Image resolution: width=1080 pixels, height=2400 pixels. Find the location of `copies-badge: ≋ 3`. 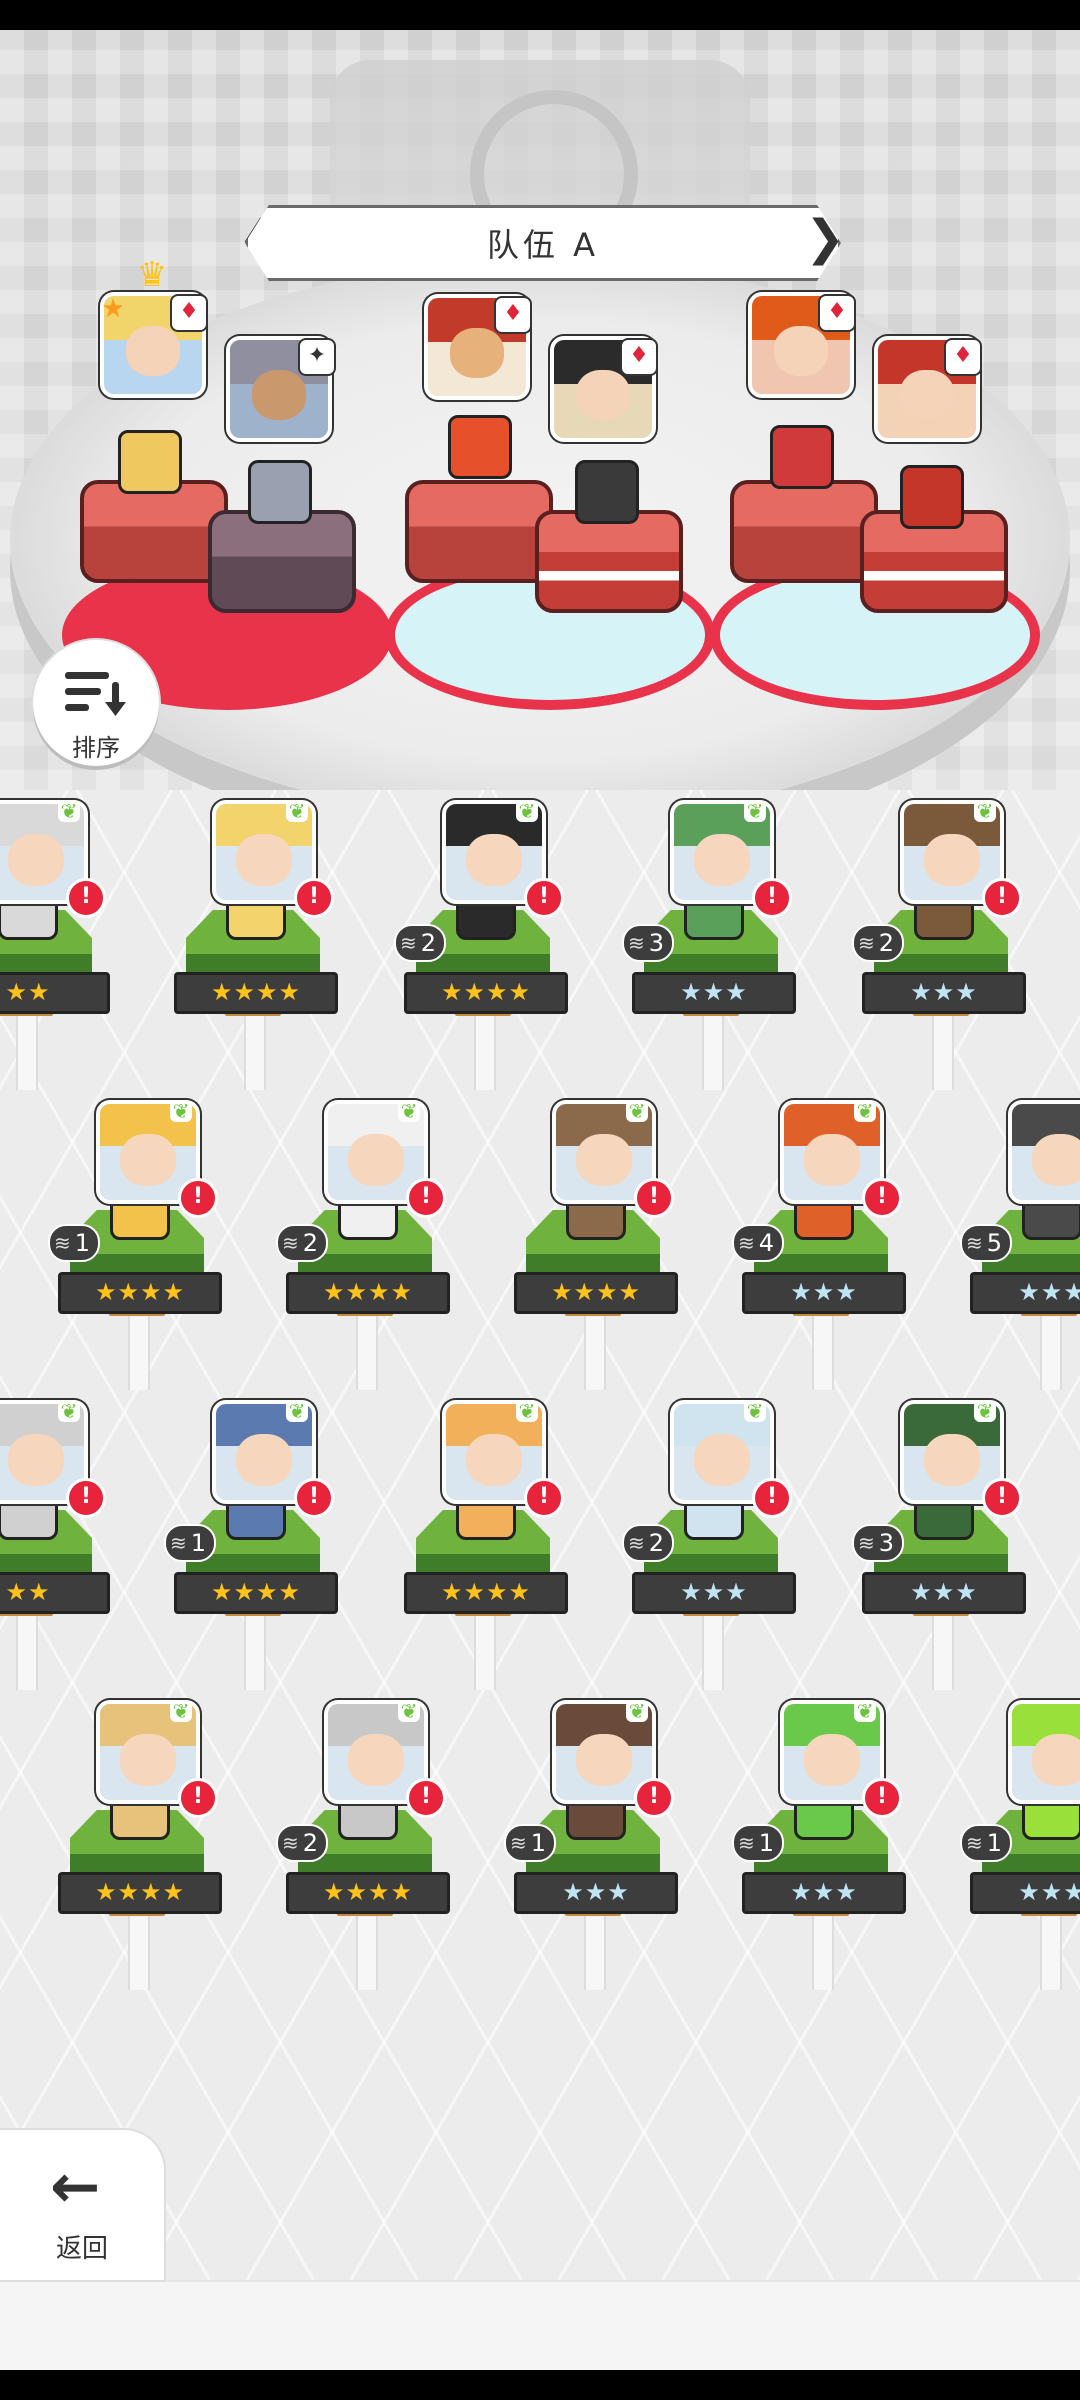

copies-badge: ≋ 3 is located at coordinates (878, 1543).